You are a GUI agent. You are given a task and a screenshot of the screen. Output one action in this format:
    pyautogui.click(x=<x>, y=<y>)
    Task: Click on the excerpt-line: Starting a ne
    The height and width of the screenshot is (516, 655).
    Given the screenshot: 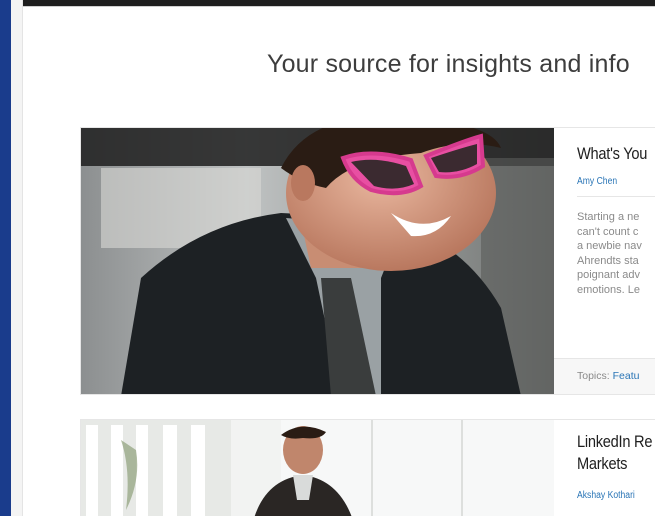 What is the action you would take?
    pyautogui.click(x=608, y=217)
    